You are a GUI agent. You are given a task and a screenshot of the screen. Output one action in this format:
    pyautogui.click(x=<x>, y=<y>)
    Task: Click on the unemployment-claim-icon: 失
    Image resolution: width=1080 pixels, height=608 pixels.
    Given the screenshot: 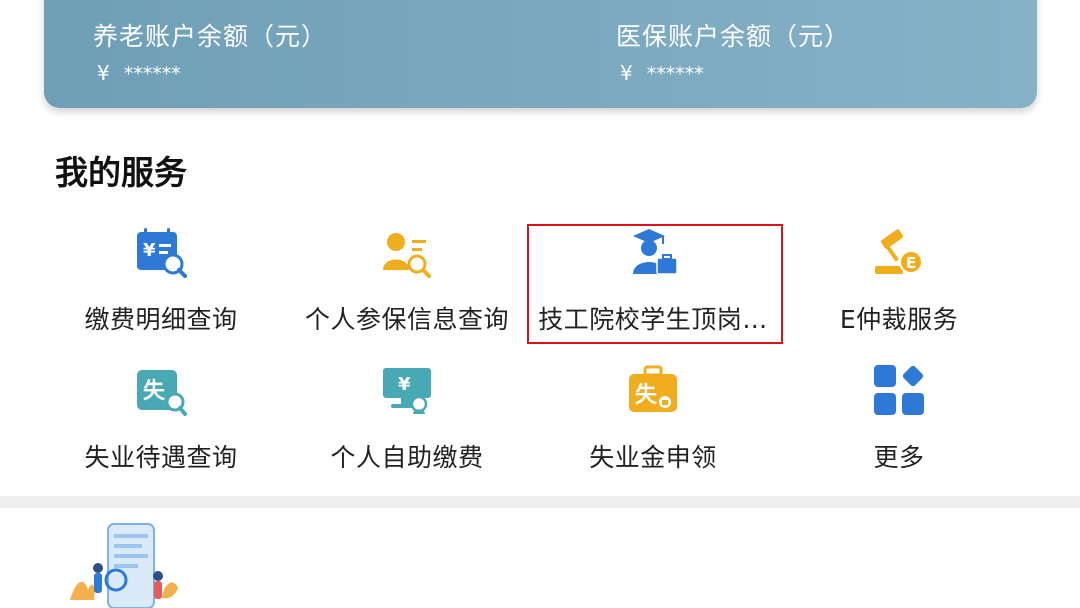 What is the action you would take?
    pyautogui.click(x=653, y=388)
    